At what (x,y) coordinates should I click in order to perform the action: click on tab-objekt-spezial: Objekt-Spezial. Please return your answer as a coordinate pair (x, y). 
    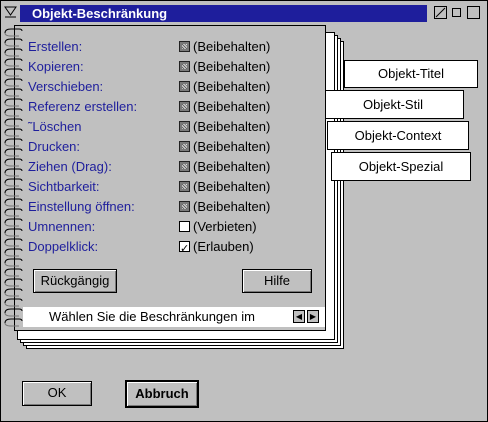
    Looking at the image, I should click on (401, 166).